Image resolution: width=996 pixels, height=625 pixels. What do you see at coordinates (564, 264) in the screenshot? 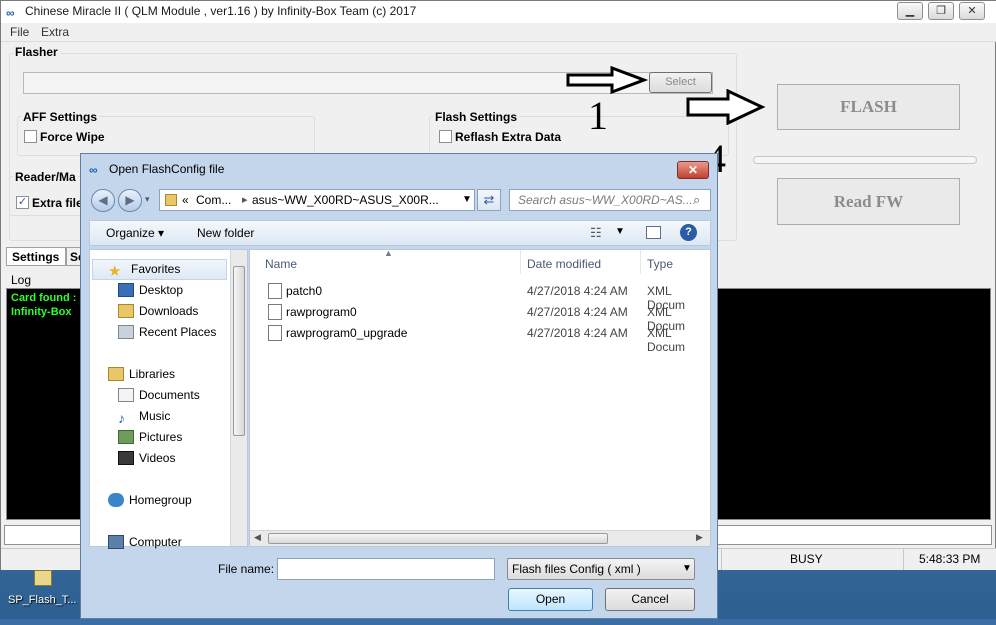
I see `column-date-modified: Date modified` at bounding box center [564, 264].